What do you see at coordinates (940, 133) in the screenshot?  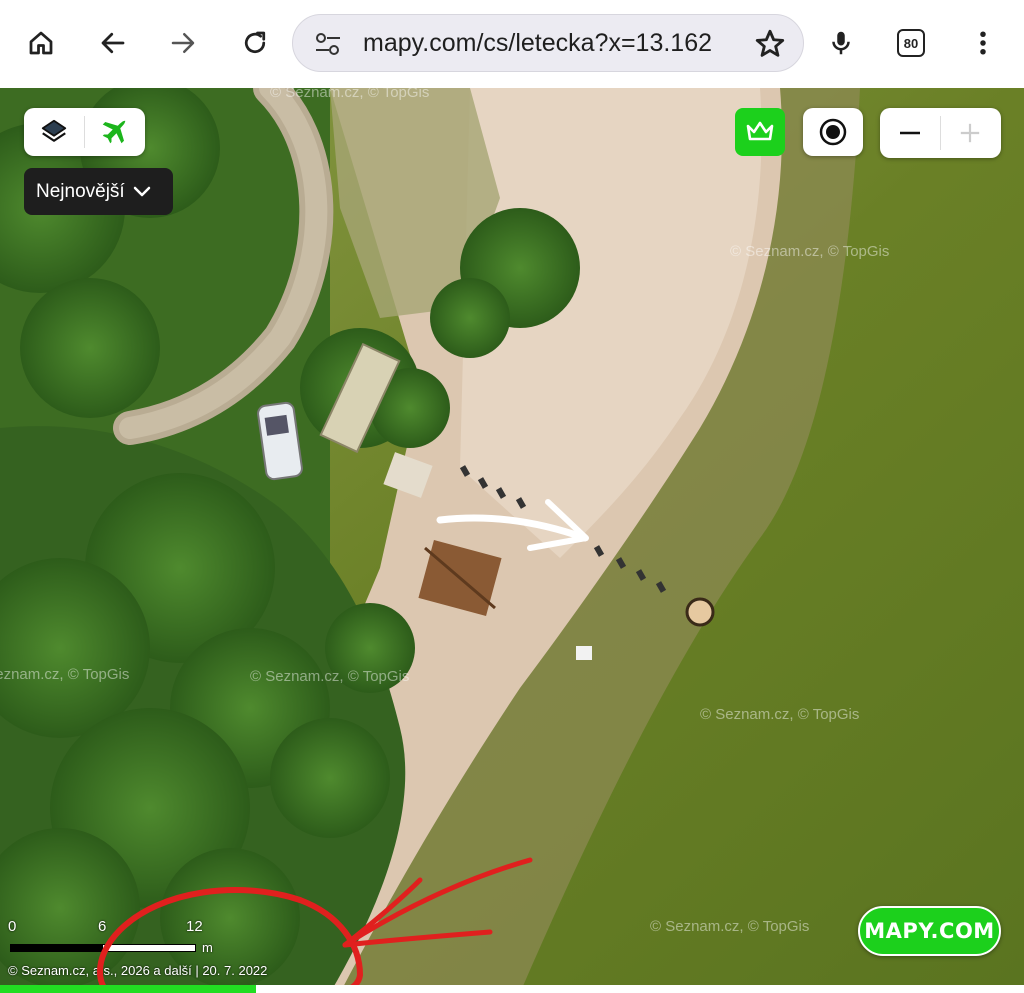 I see `zoom-controls` at bounding box center [940, 133].